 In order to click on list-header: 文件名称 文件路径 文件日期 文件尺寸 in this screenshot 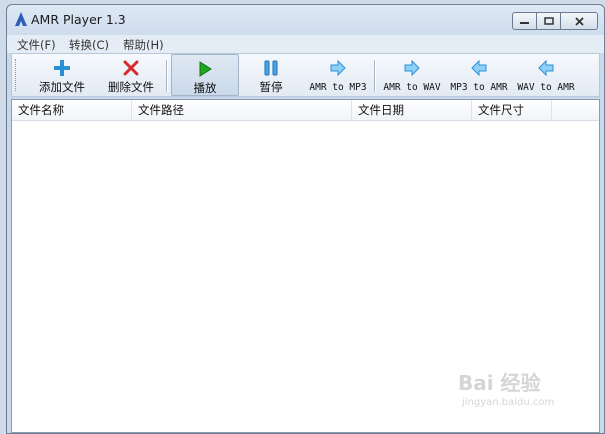, I will do `click(305, 110)`.